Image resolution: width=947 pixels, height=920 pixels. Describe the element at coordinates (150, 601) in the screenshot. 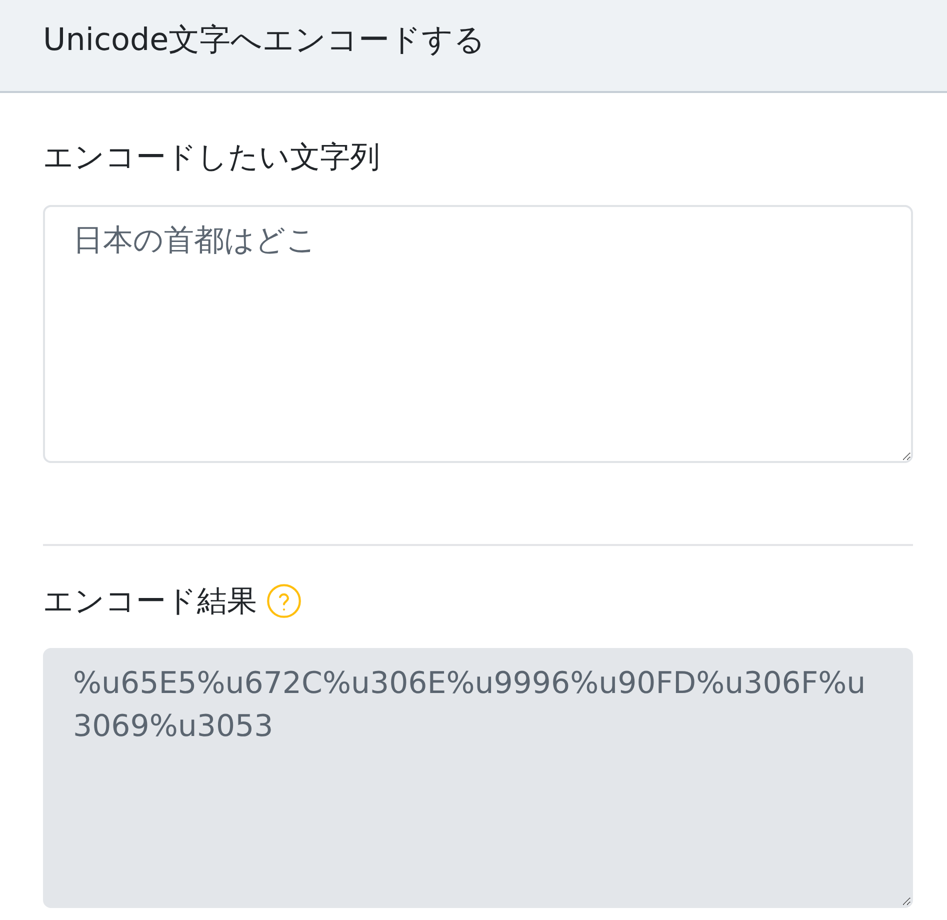

I see `field-label: エンコード結果` at that location.